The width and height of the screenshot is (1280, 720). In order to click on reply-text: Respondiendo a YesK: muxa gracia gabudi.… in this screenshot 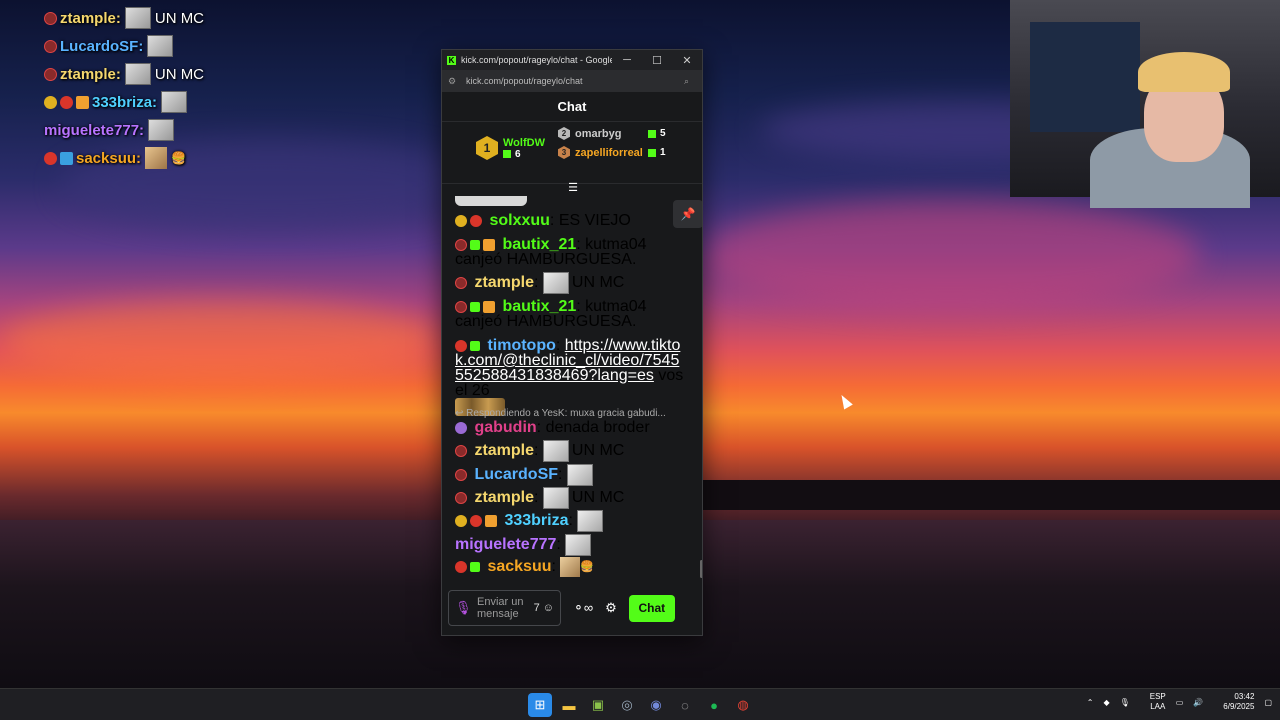, I will do `click(566, 413)`.